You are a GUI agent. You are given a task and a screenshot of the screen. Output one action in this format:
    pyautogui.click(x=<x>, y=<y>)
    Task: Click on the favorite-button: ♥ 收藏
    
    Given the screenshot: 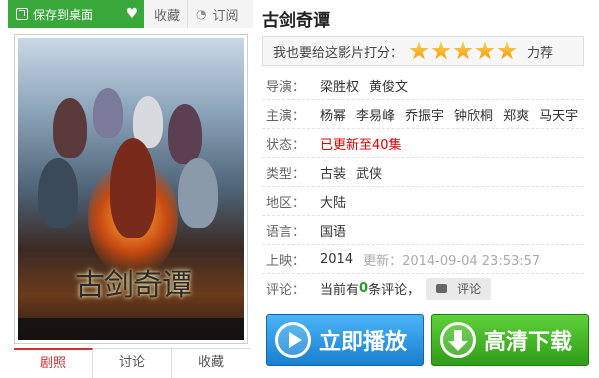 What is the action you would take?
    pyautogui.click(x=154, y=14)
    